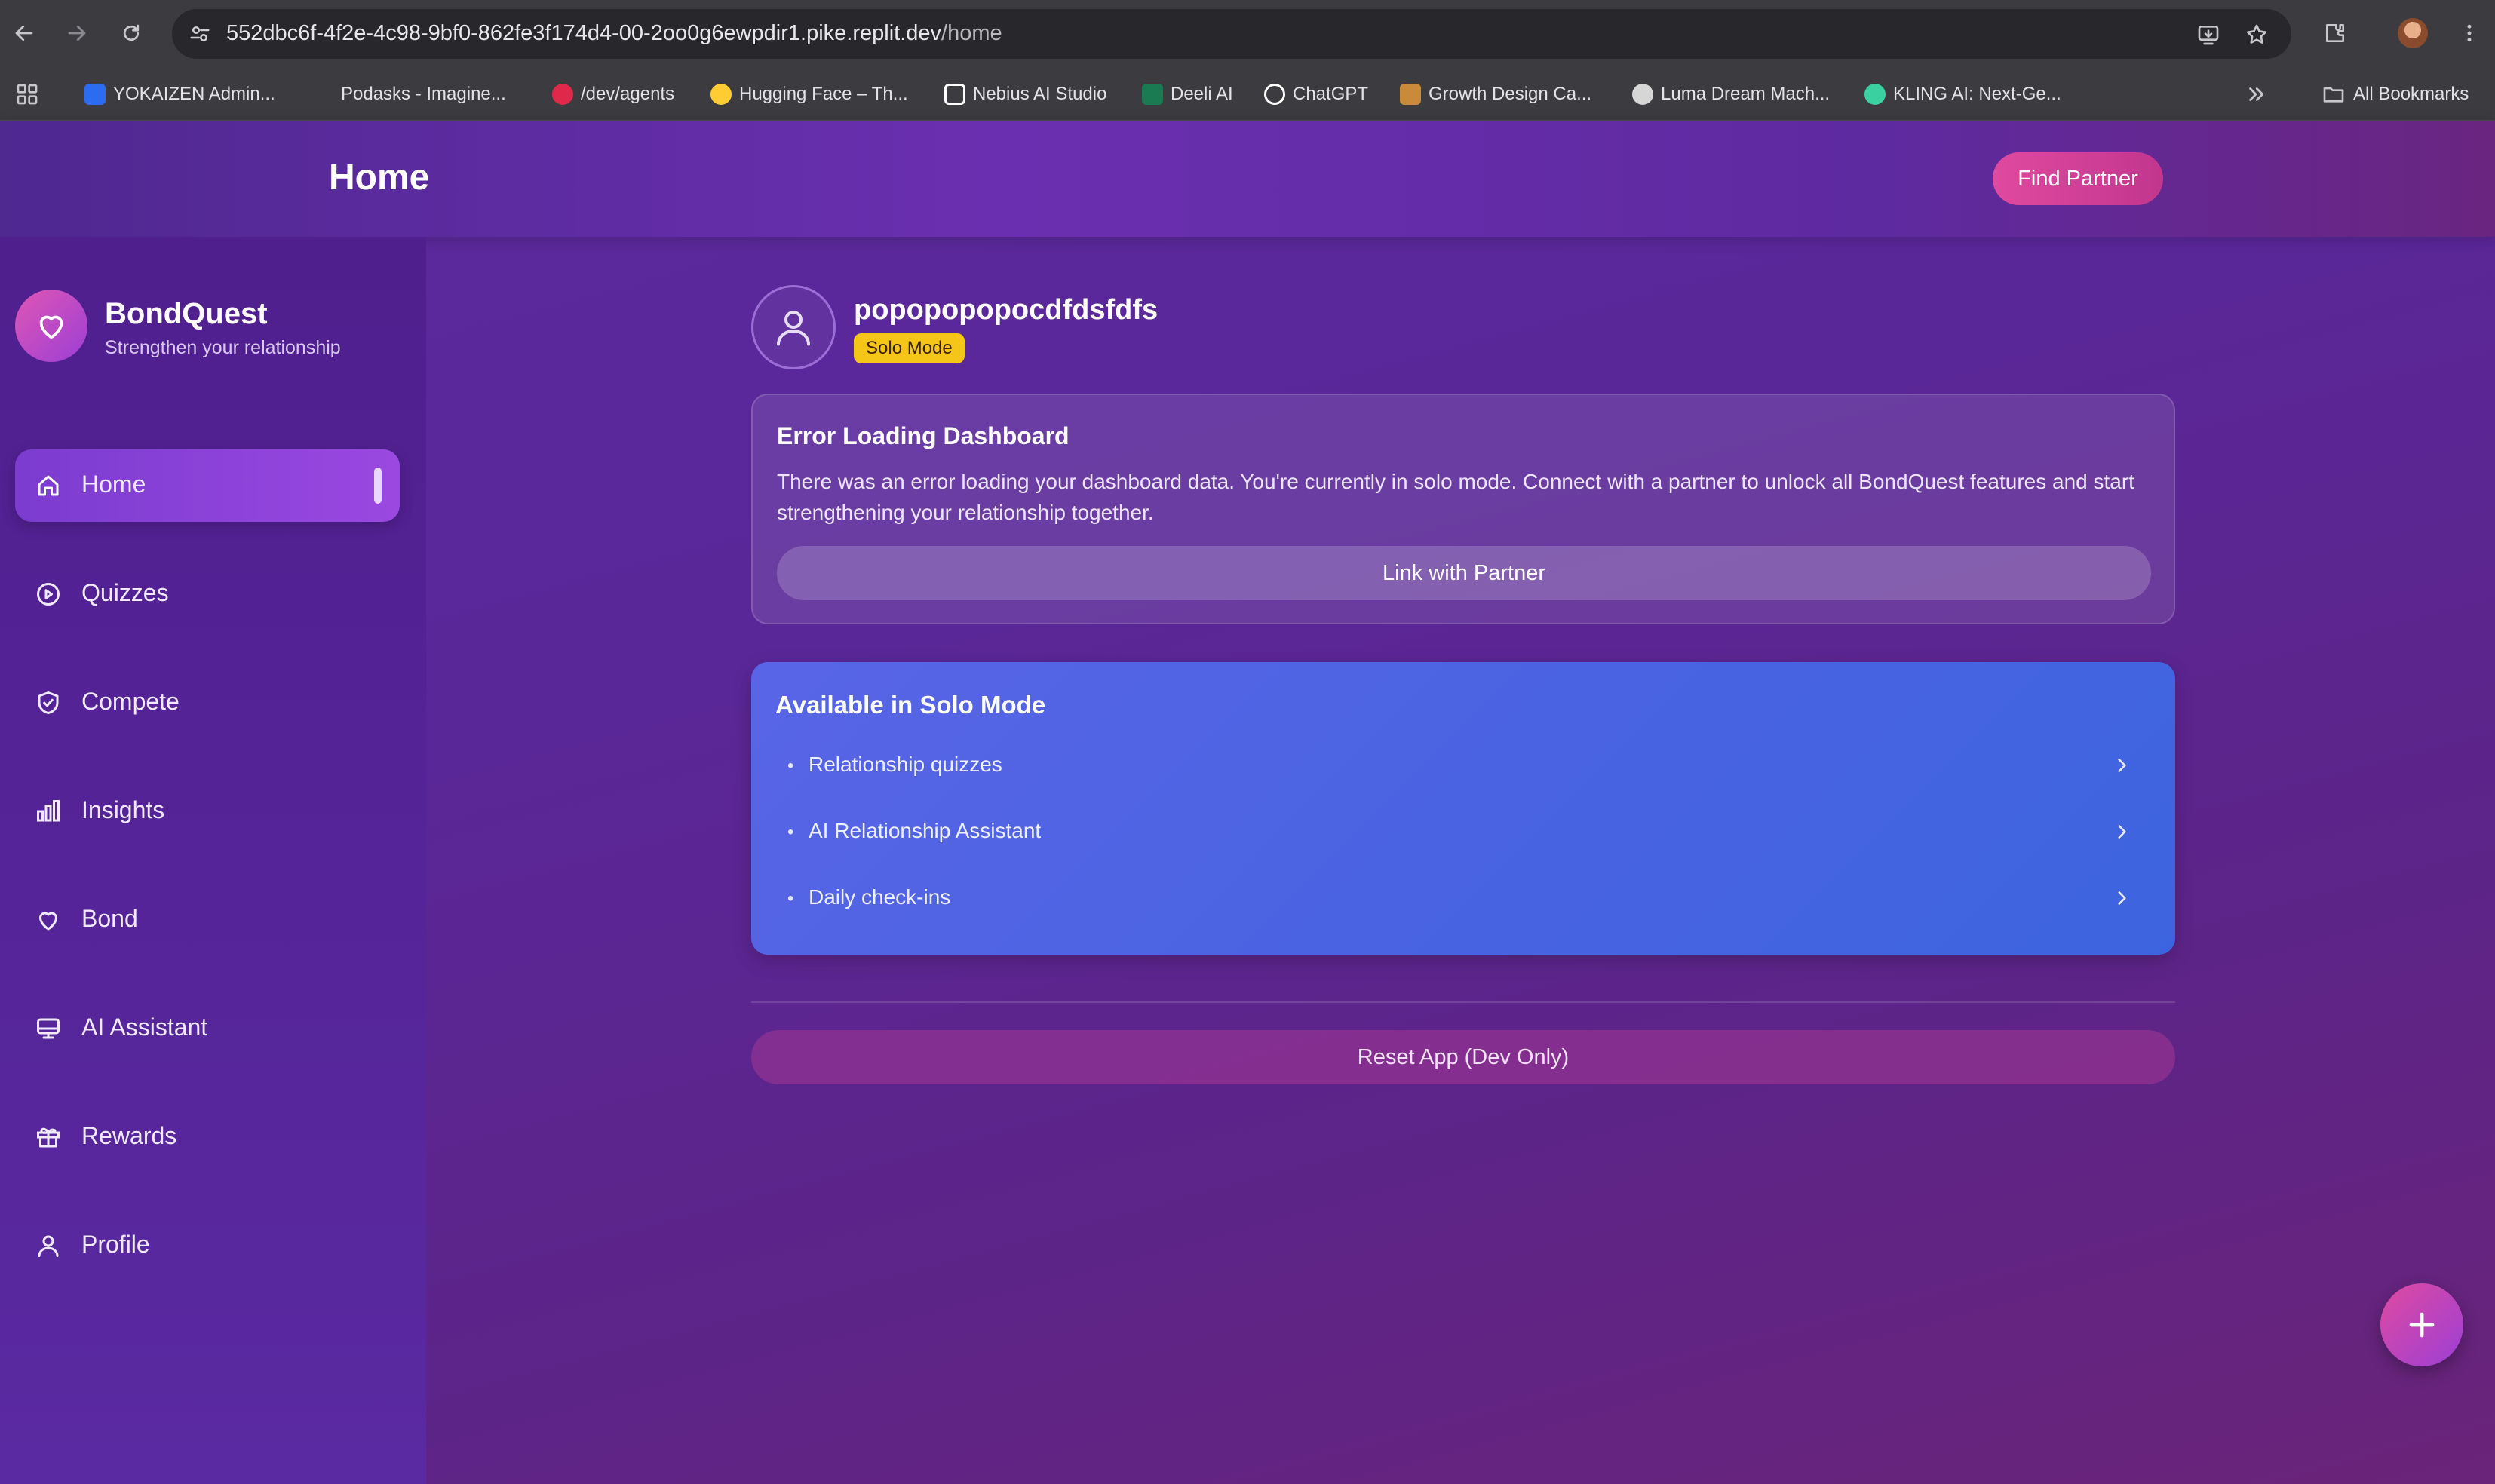 The width and height of the screenshot is (2495, 1484). I want to click on sidebar-item-label: Bond, so click(109, 918).